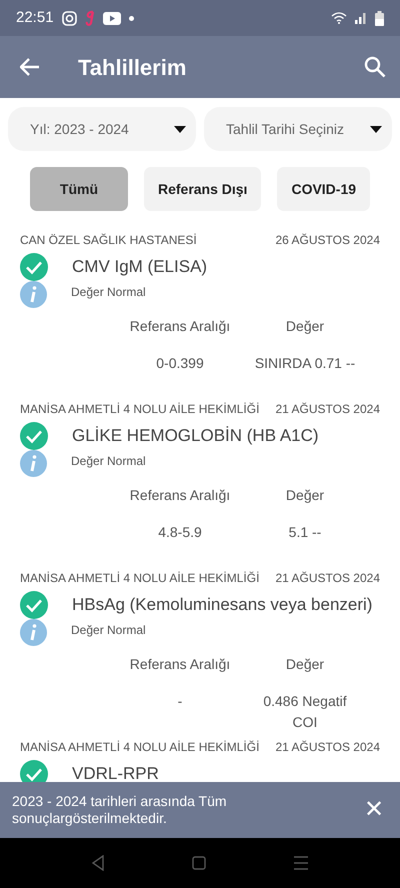 The image size is (400, 888). I want to click on clock-time: 22:51, so click(35, 18).